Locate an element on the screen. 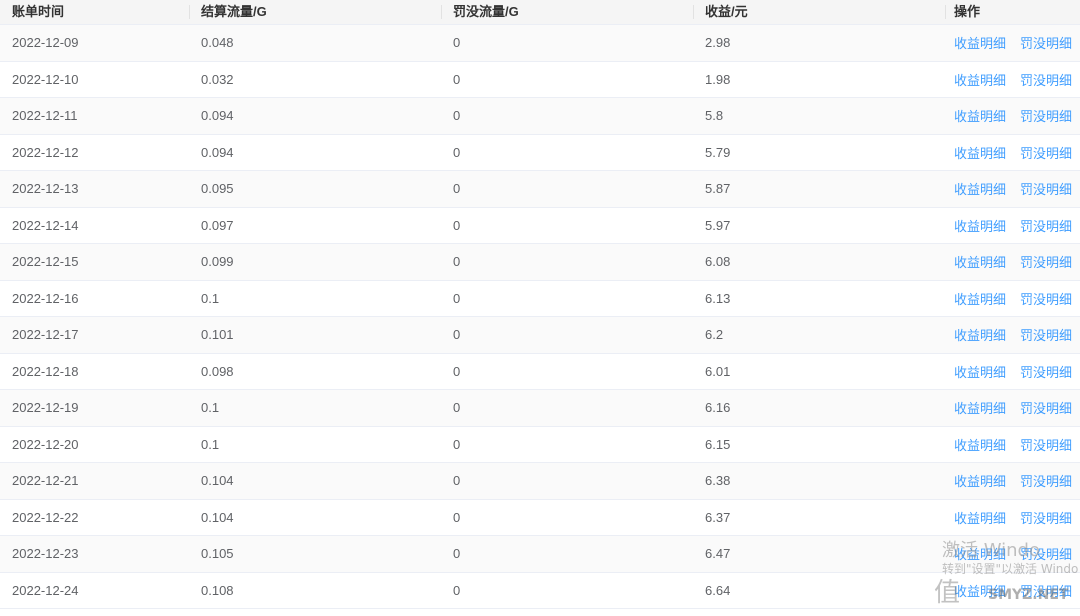 The height and width of the screenshot is (616, 1080). cell-bill-date: 2022-12-24 is located at coordinates (45, 590).